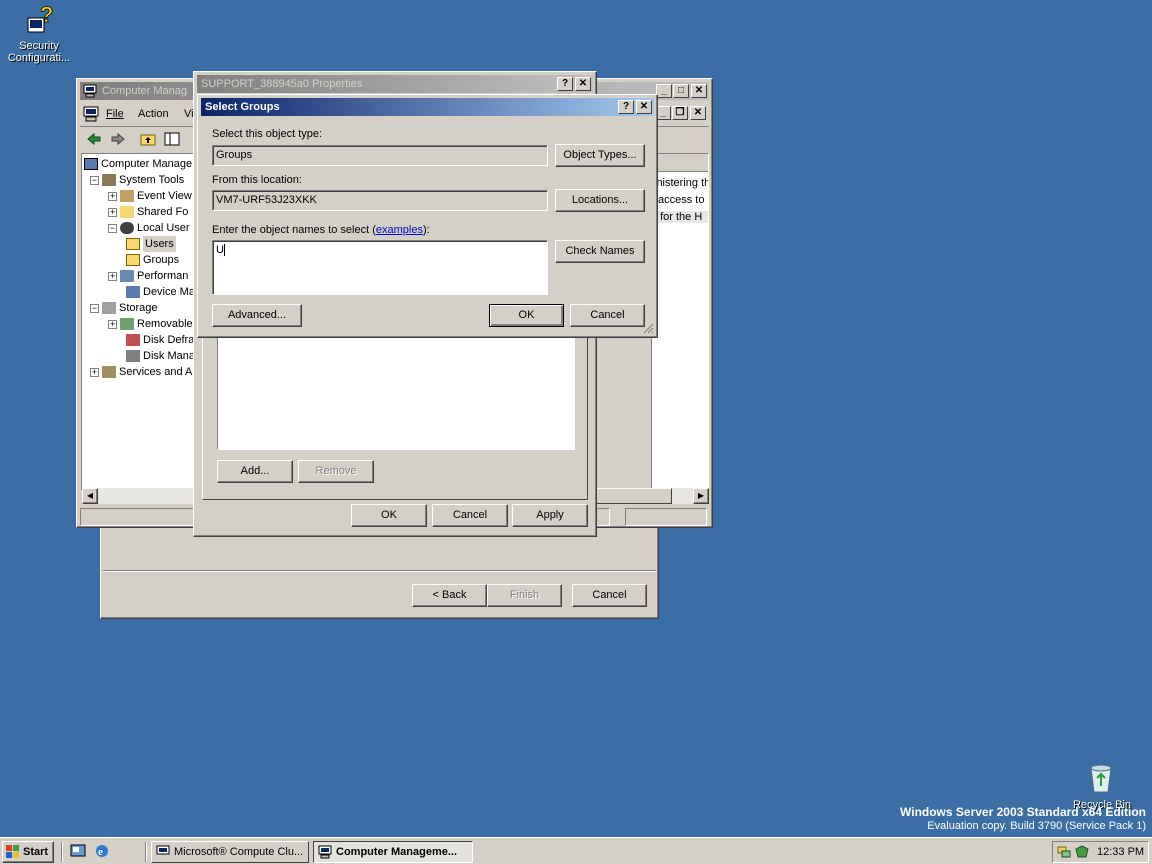 The width and height of the screenshot is (1152, 864). Describe the element at coordinates (449, 595) in the screenshot. I see `back-button: < Back` at that location.